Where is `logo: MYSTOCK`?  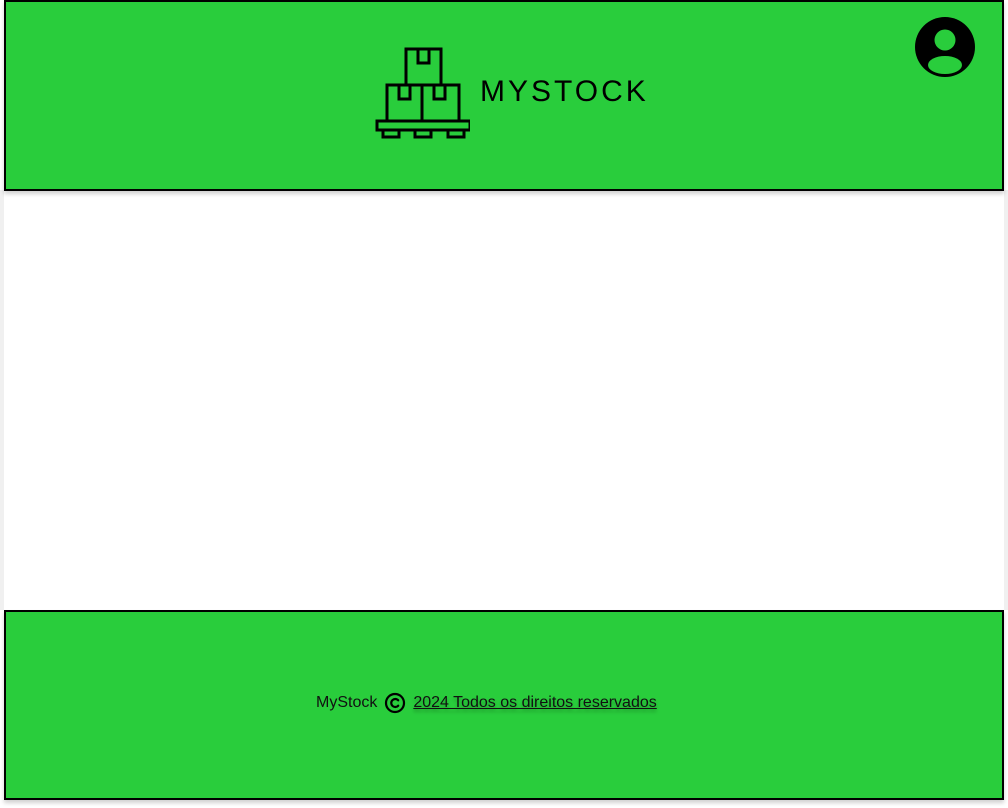
logo: MYSTOCK is located at coordinates (509, 93).